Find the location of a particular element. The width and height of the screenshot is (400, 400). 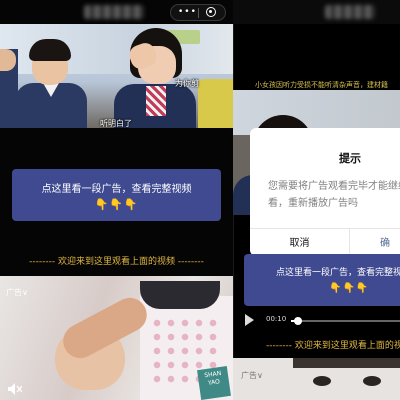

right-pointing-down-icons: 👇👇👇 is located at coordinates (349, 288).